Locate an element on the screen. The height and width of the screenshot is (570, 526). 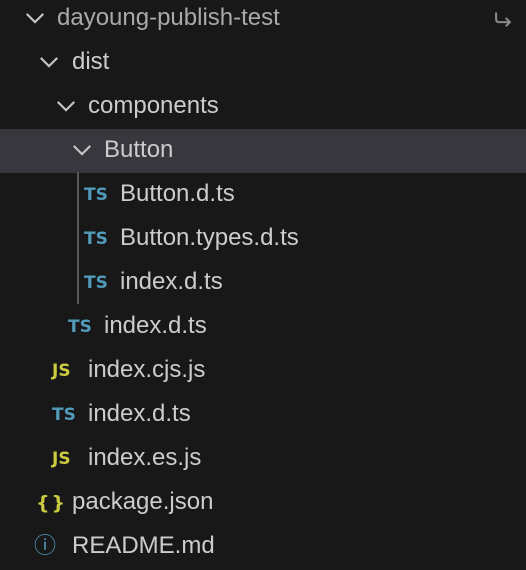
file-label: package.json is located at coordinates (143, 501).